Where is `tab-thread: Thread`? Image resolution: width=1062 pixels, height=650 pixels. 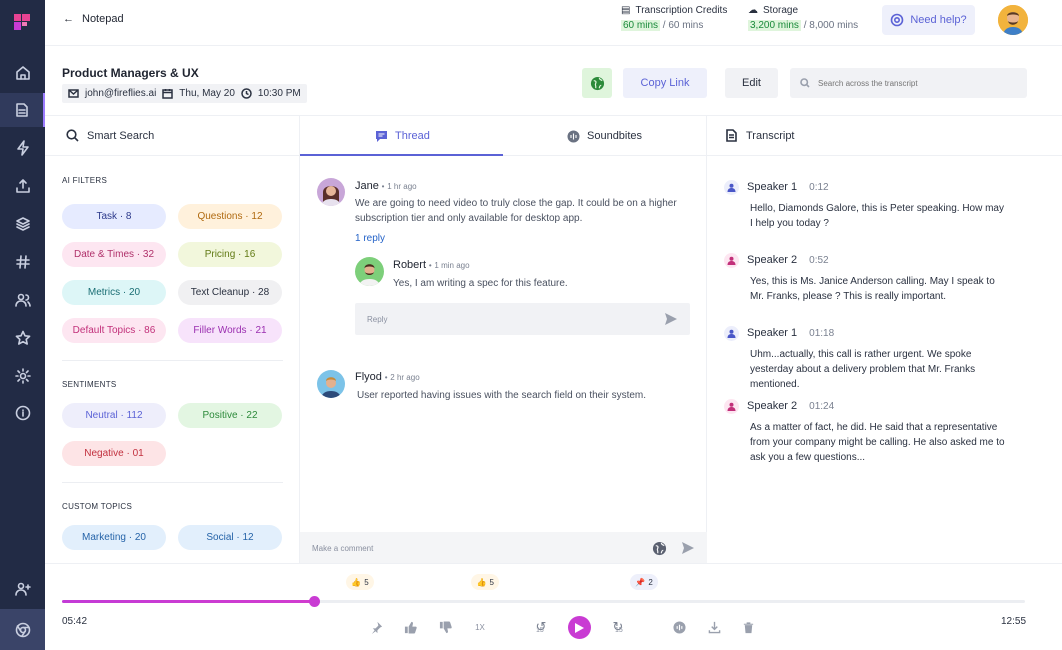 tab-thread: Thread is located at coordinates (402, 136).